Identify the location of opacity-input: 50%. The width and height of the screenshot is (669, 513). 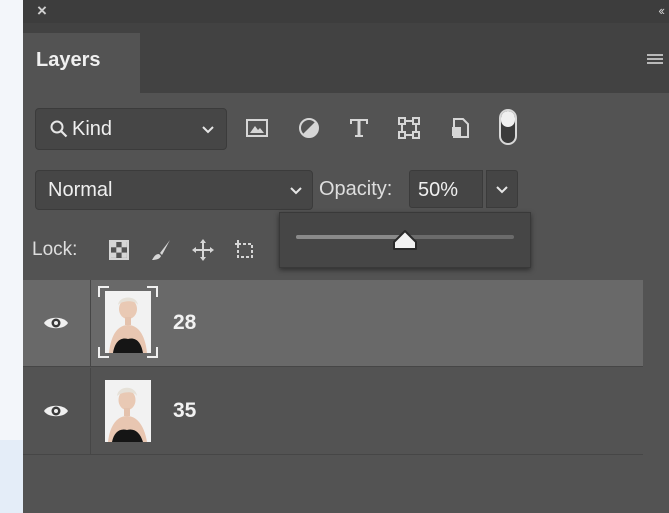
(446, 189).